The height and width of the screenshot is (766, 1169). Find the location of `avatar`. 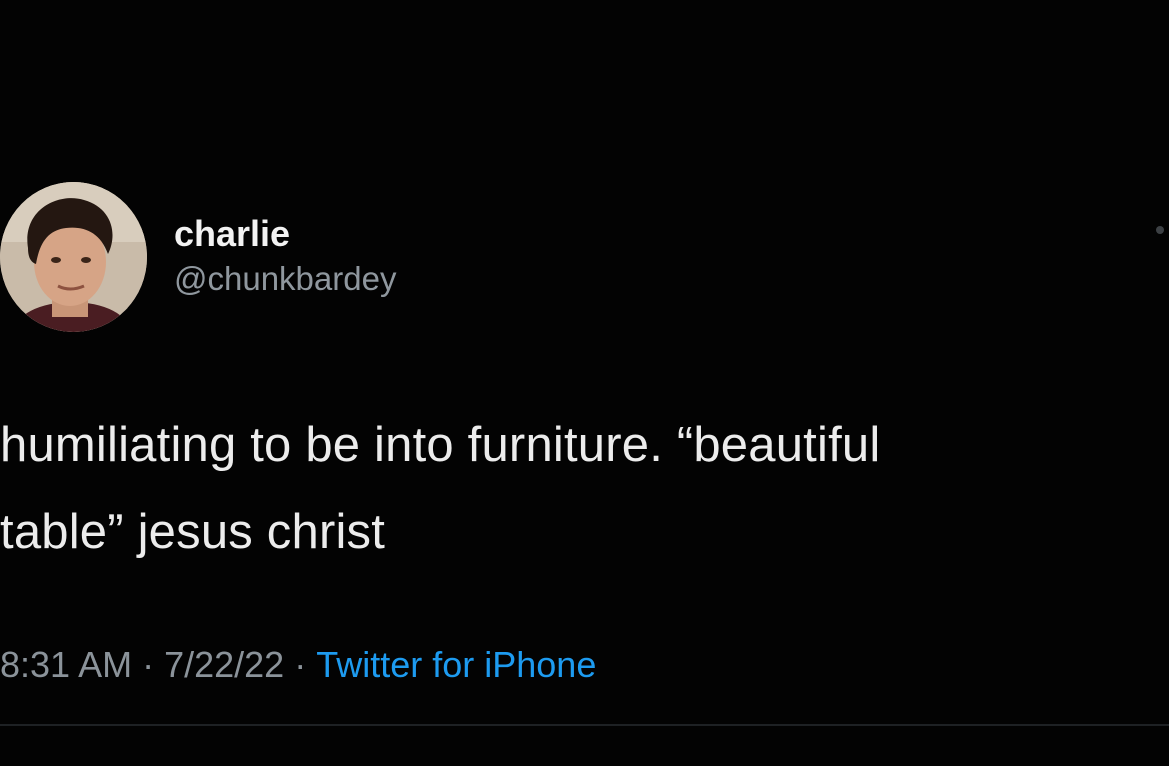

avatar is located at coordinates (73, 257).